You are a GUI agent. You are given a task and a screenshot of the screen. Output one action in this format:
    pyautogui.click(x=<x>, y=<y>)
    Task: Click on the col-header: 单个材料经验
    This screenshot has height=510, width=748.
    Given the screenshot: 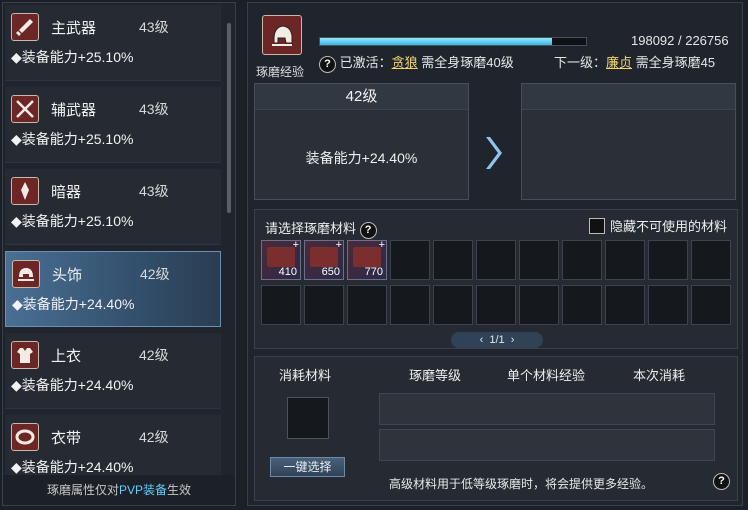 What is the action you would take?
    pyautogui.click(x=546, y=375)
    